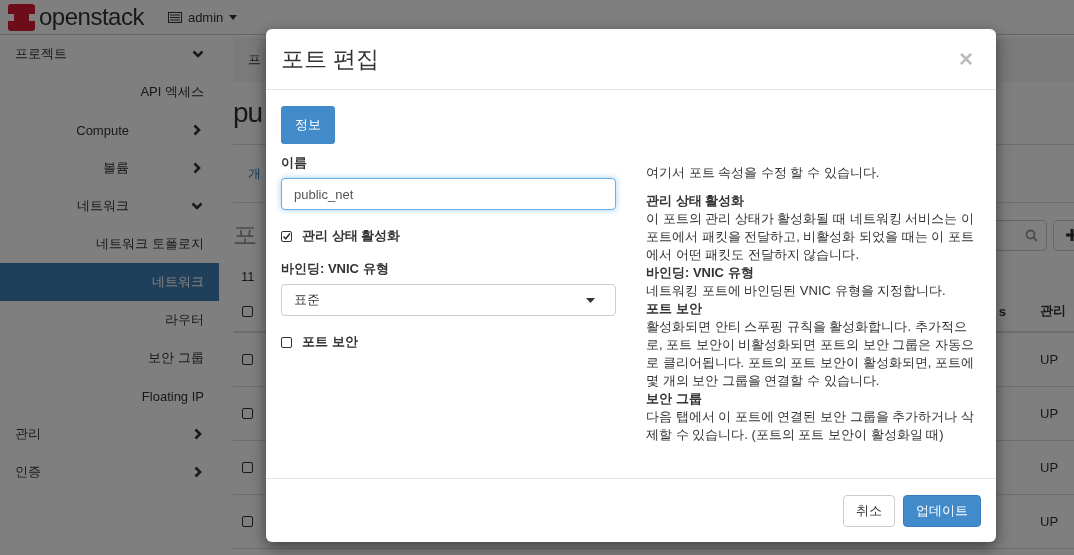  What do you see at coordinates (28, 472) in the screenshot?
I see `sidebar-label: 인증` at bounding box center [28, 472].